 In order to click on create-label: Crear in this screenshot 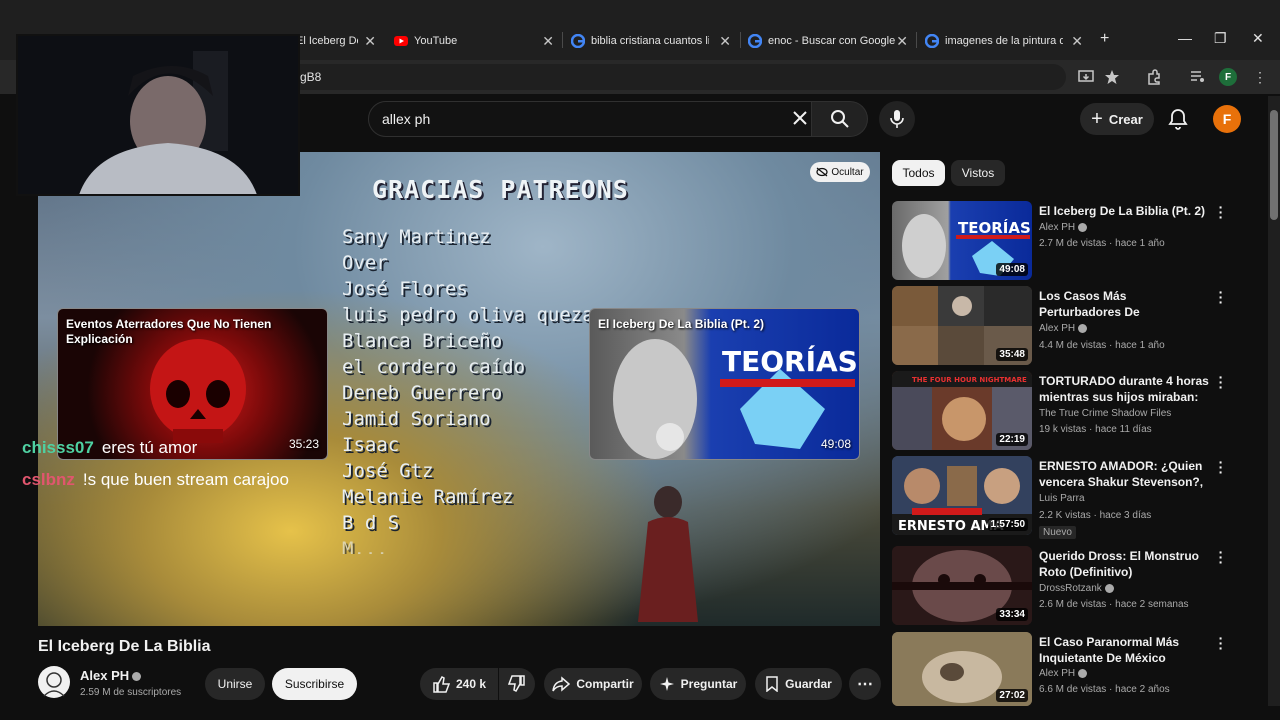, I will do `click(1125, 119)`.